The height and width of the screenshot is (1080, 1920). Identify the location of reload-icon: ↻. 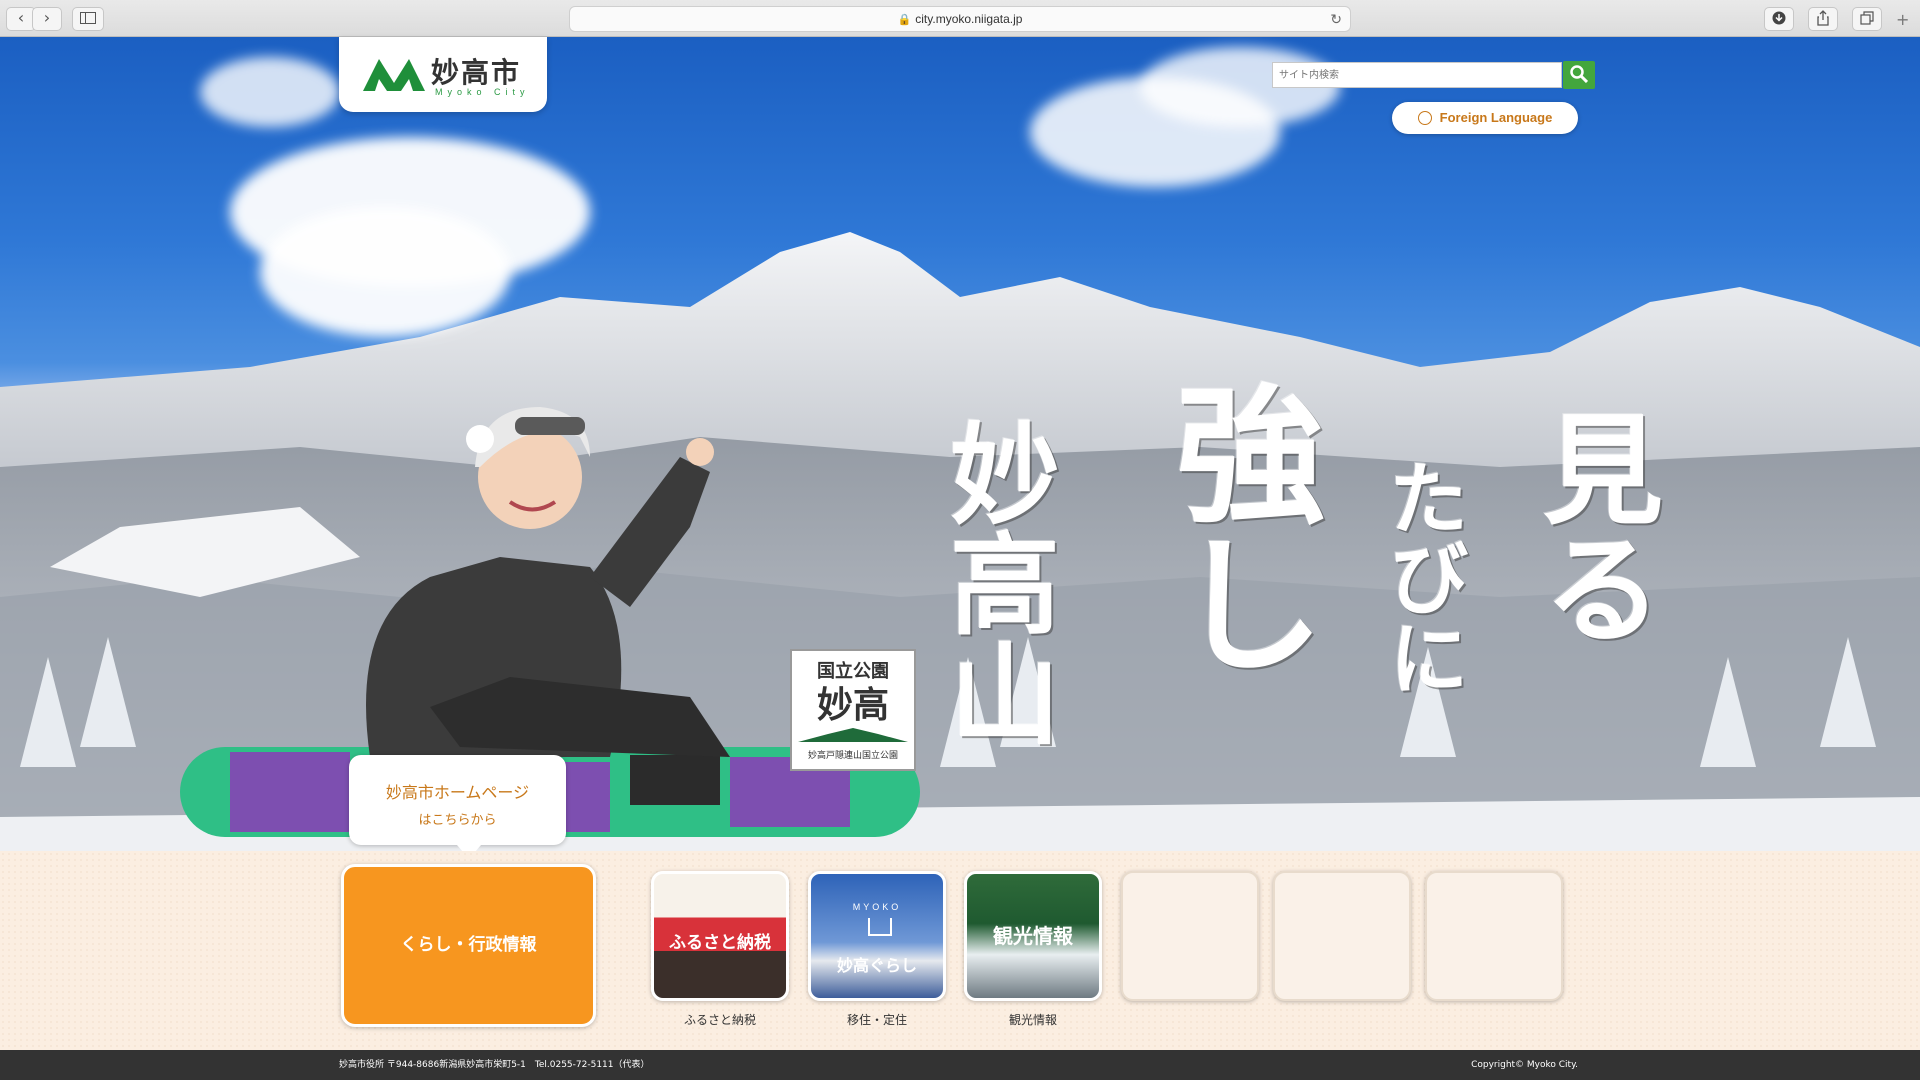
(1336, 19).